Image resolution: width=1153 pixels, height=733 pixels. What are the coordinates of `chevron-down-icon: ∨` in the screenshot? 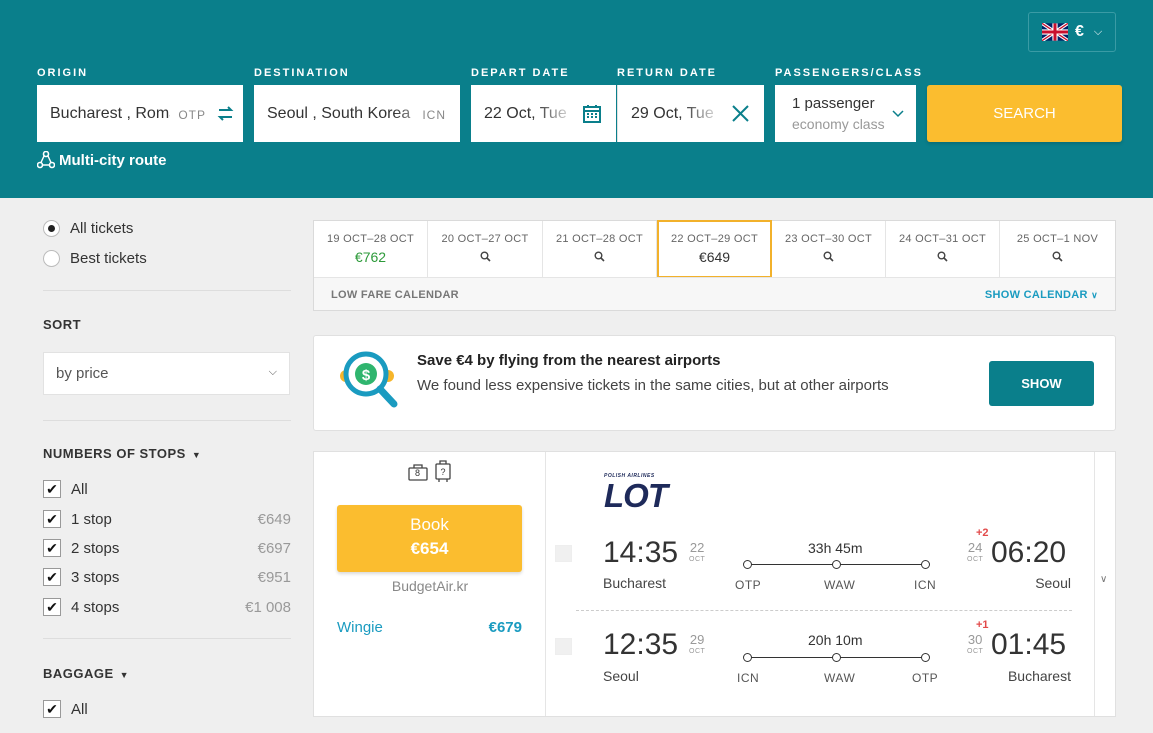 It's located at (1094, 295).